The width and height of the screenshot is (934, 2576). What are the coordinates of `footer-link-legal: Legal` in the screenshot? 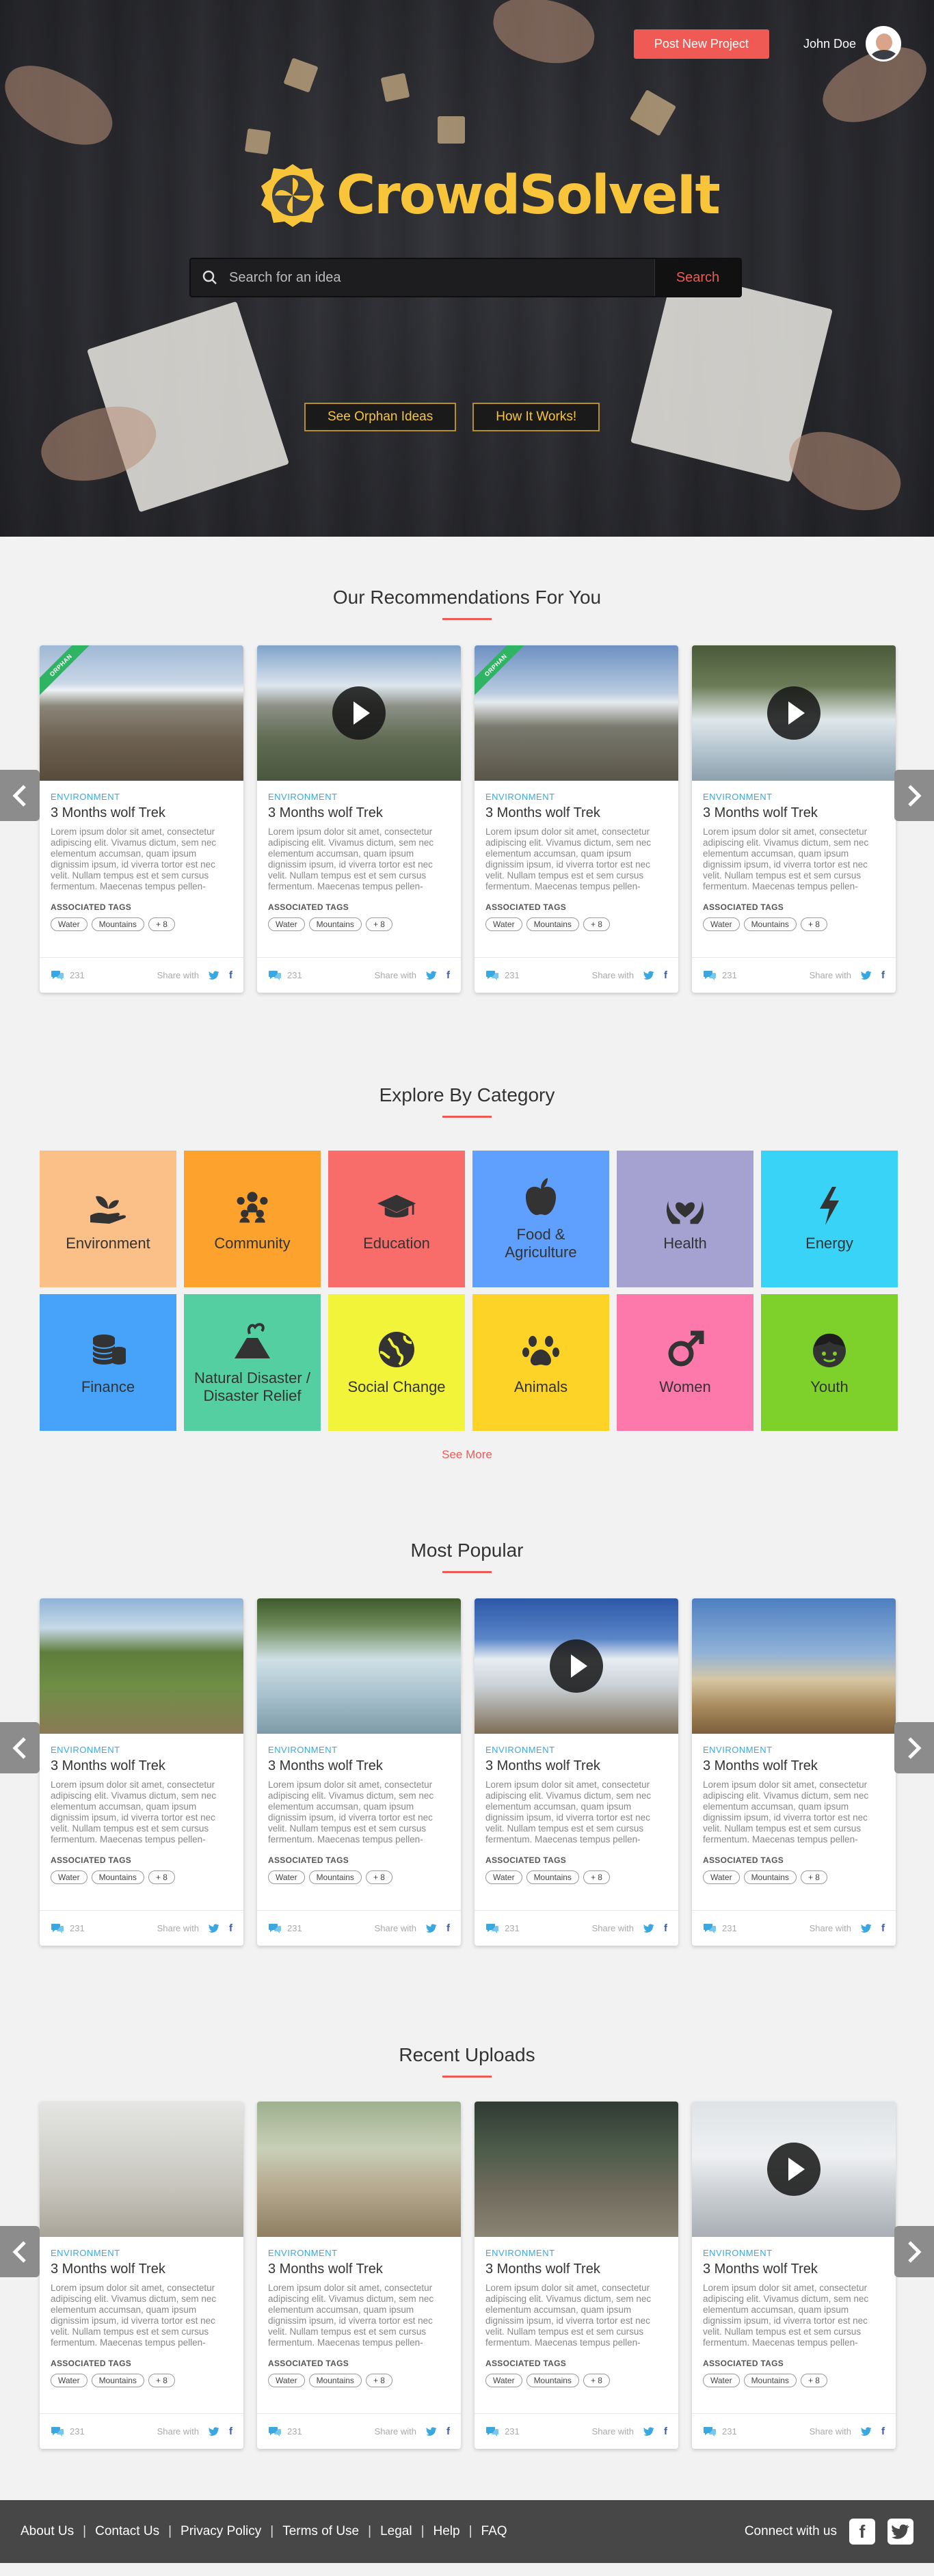 It's located at (396, 2531).